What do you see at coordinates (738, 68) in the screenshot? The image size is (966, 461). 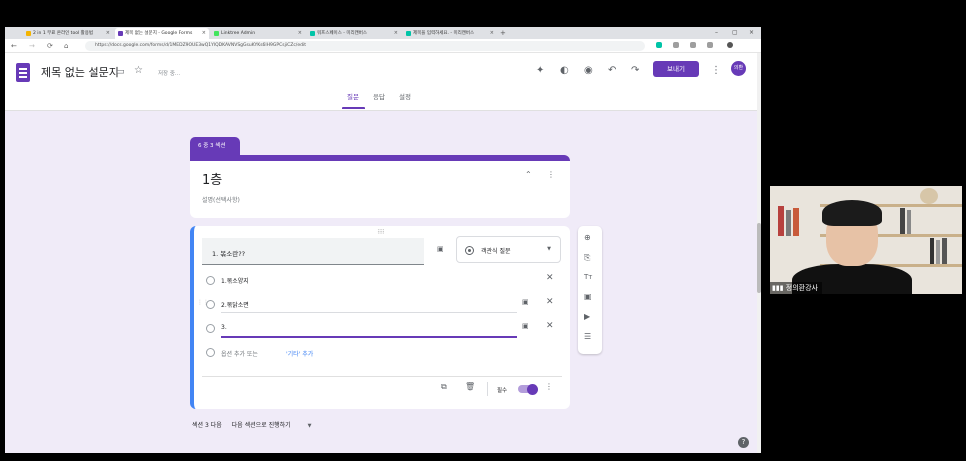 I see `avatar: 의환` at bounding box center [738, 68].